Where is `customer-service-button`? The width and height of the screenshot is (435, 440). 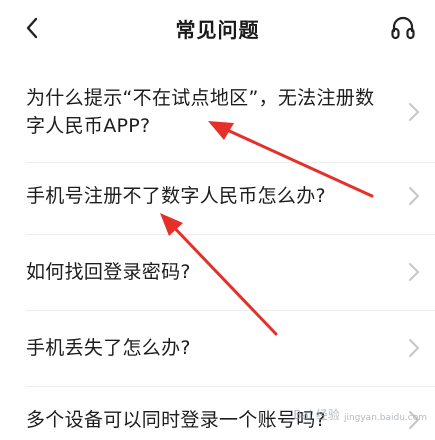
customer-service-button is located at coordinates (403, 28).